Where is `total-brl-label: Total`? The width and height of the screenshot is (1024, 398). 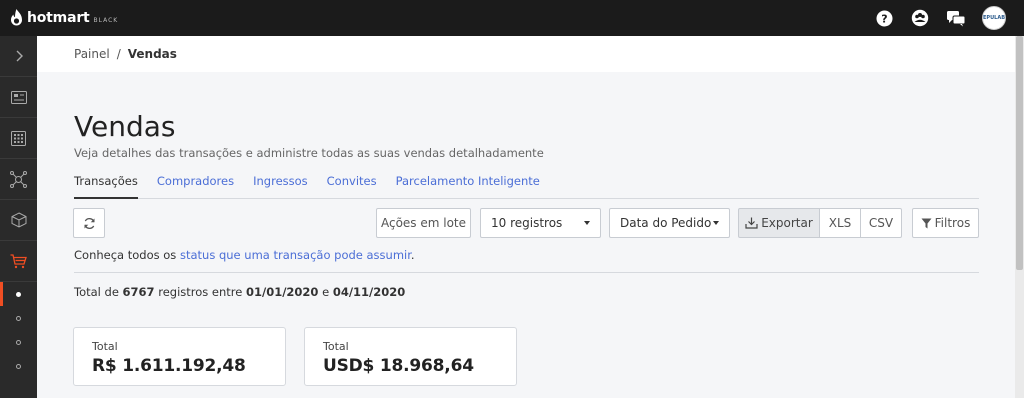
total-brl-label: Total is located at coordinates (105, 346).